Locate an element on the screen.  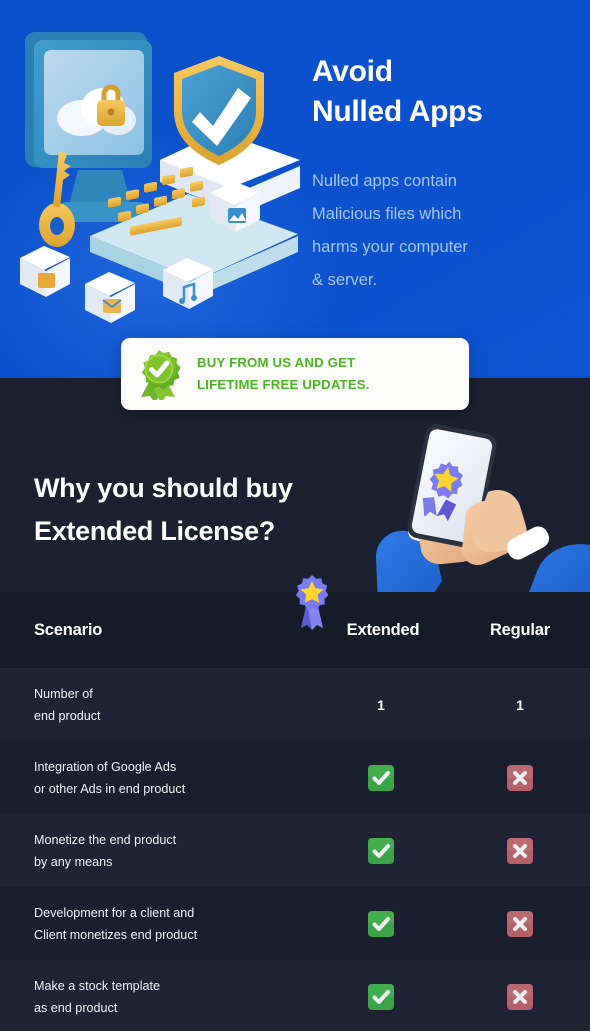
row-label-line-1: Number of is located at coordinates (63, 693).